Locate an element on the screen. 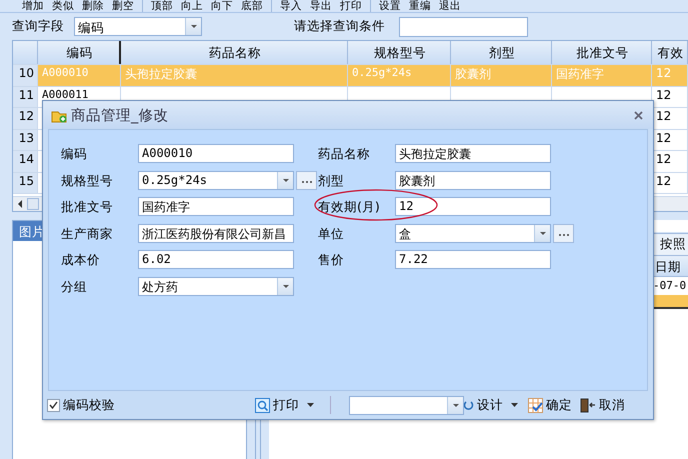  table-cell: 12 is located at coordinates (670, 75).